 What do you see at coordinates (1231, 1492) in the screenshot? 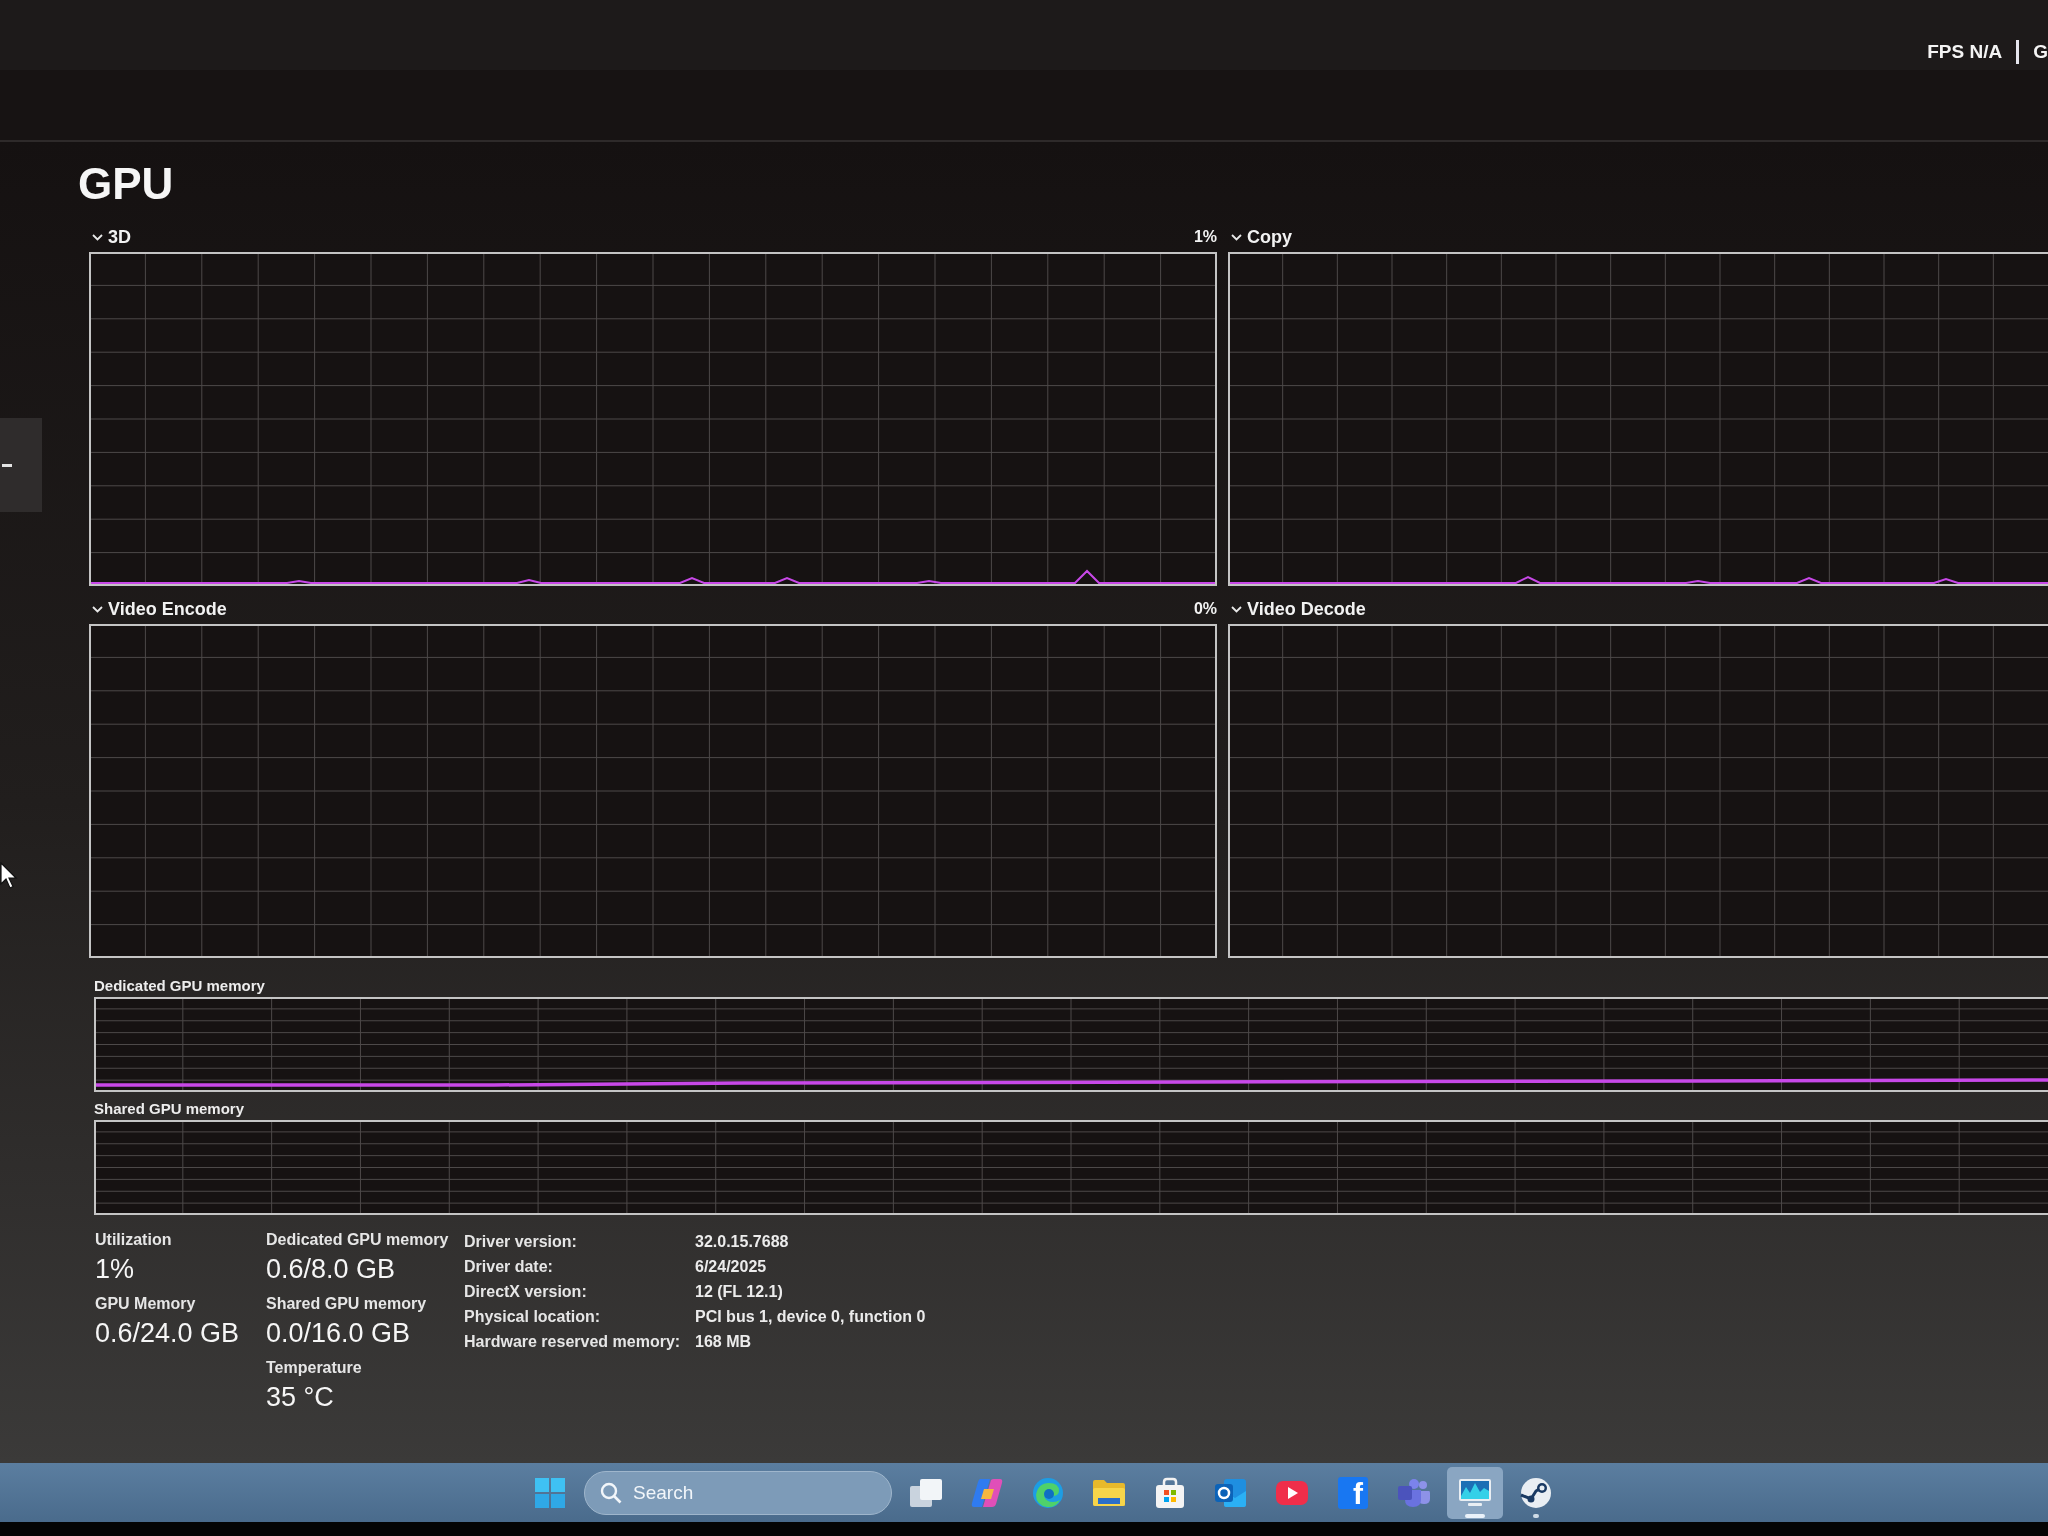
I see `ring-tile-icon` at bounding box center [1231, 1492].